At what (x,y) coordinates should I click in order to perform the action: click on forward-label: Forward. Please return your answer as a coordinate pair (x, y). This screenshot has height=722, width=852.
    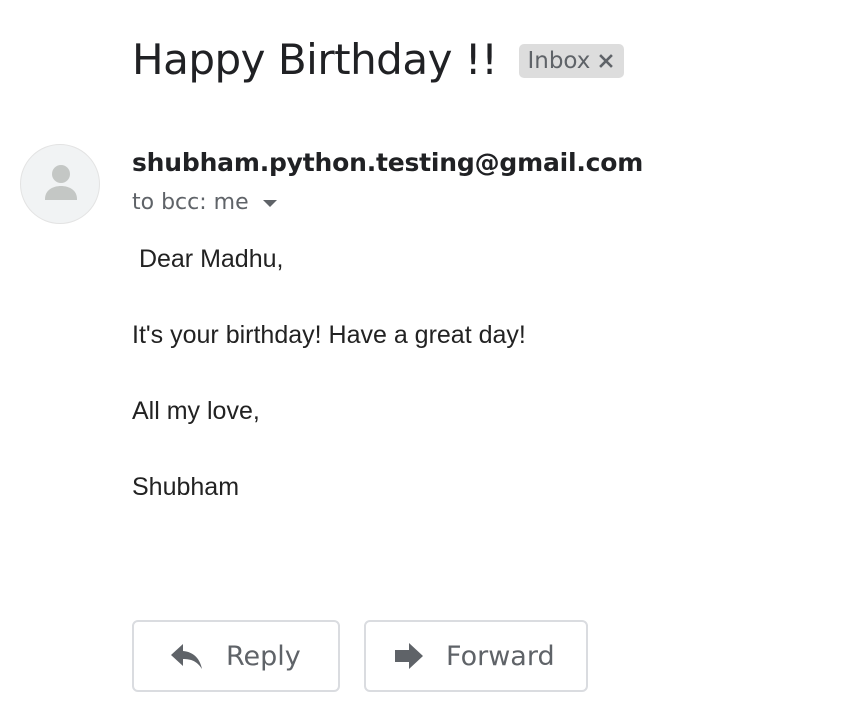
    Looking at the image, I should click on (500, 656).